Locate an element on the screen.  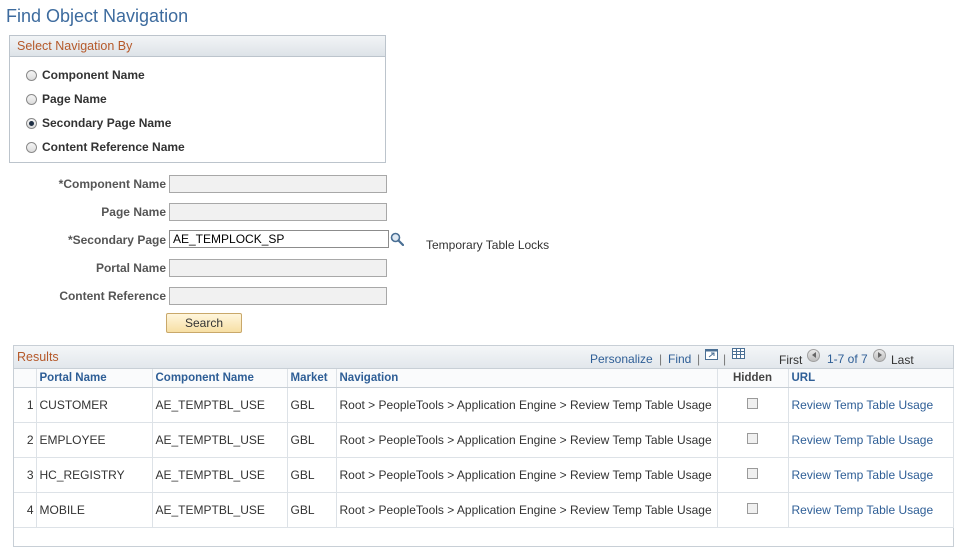
column-header-market: Market is located at coordinates (312, 378).